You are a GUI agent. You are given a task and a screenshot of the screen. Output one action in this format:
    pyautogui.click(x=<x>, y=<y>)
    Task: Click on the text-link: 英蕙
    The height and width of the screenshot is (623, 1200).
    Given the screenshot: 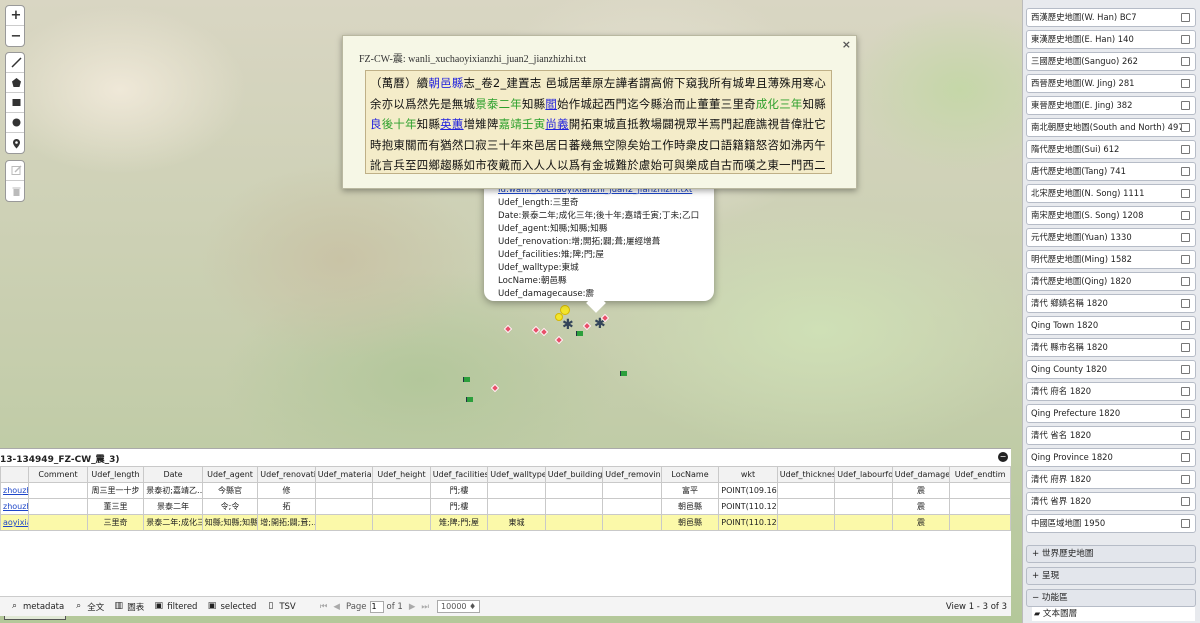 What is the action you would take?
    pyautogui.click(x=451, y=124)
    